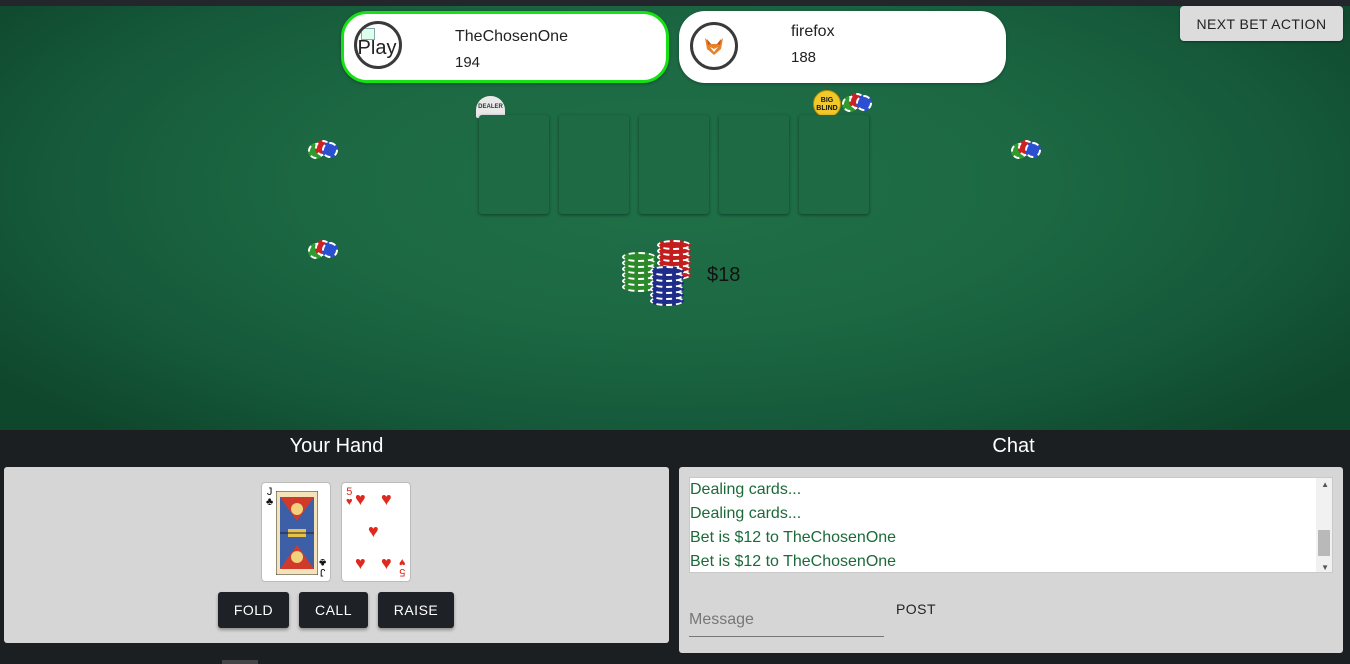 The width and height of the screenshot is (1350, 664). Describe the element at coordinates (1013, 448) in the screenshot. I see `chat-title: Chat` at that location.